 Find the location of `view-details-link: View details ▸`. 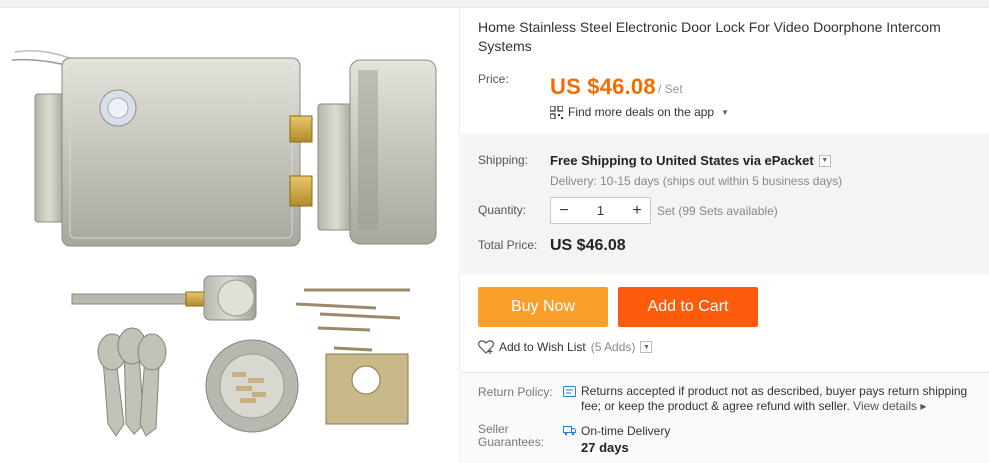

view-details-link: View details ▸ is located at coordinates (889, 406).